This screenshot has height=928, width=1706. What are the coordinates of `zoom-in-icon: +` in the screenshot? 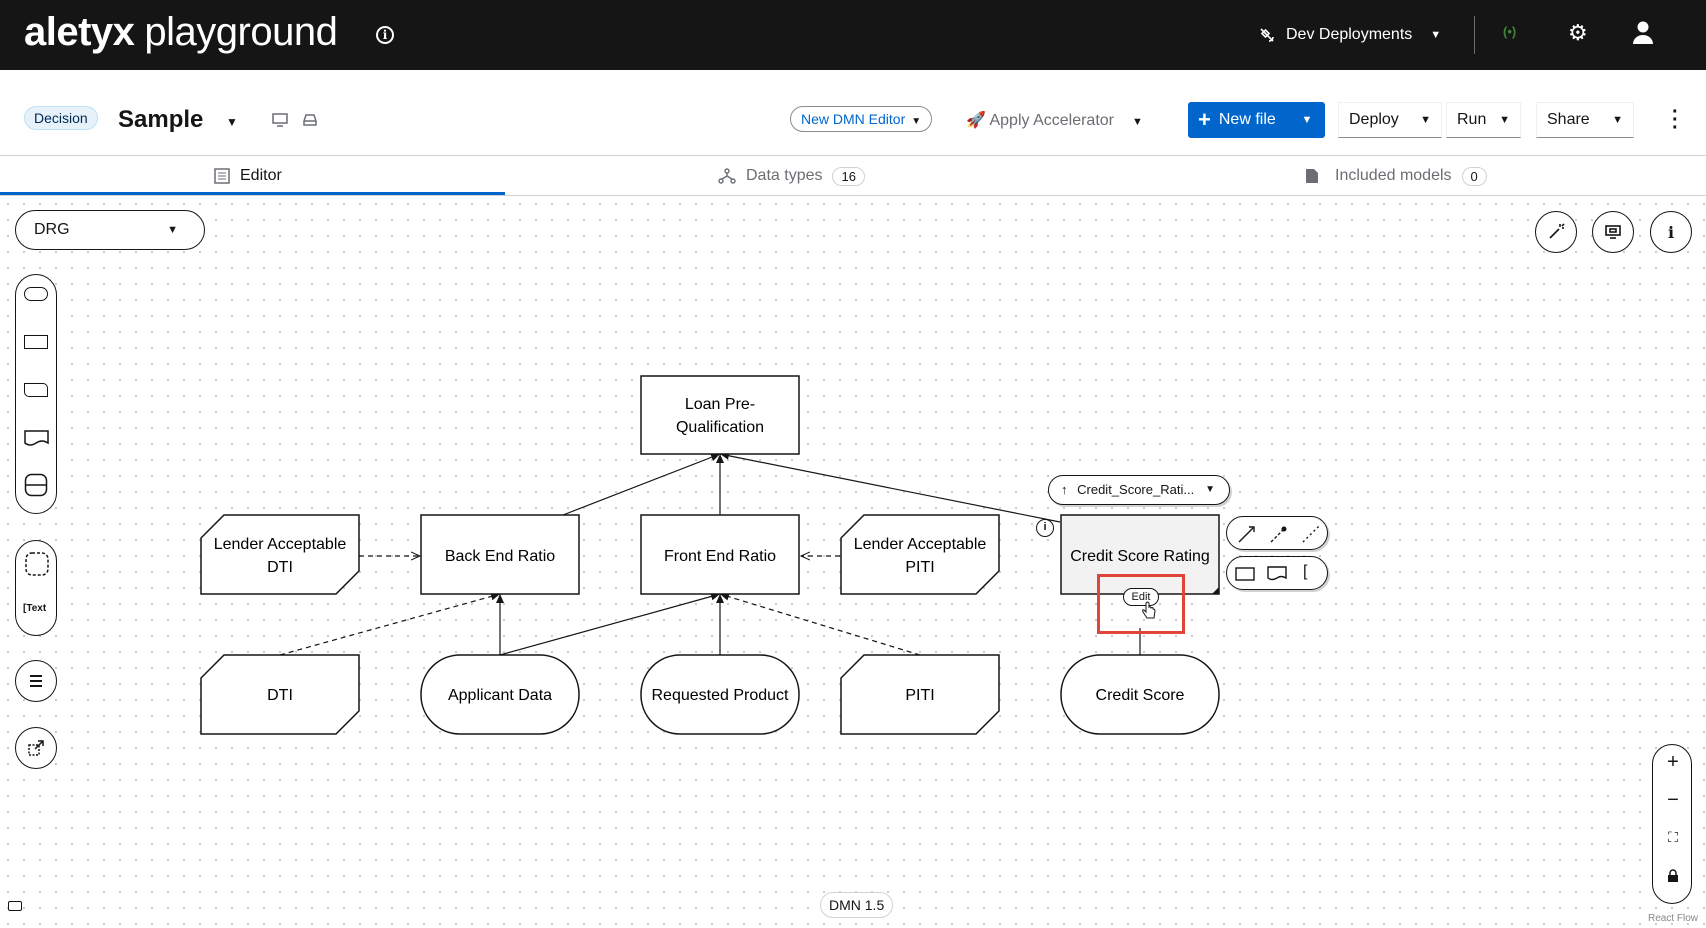 It's located at (1673, 762).